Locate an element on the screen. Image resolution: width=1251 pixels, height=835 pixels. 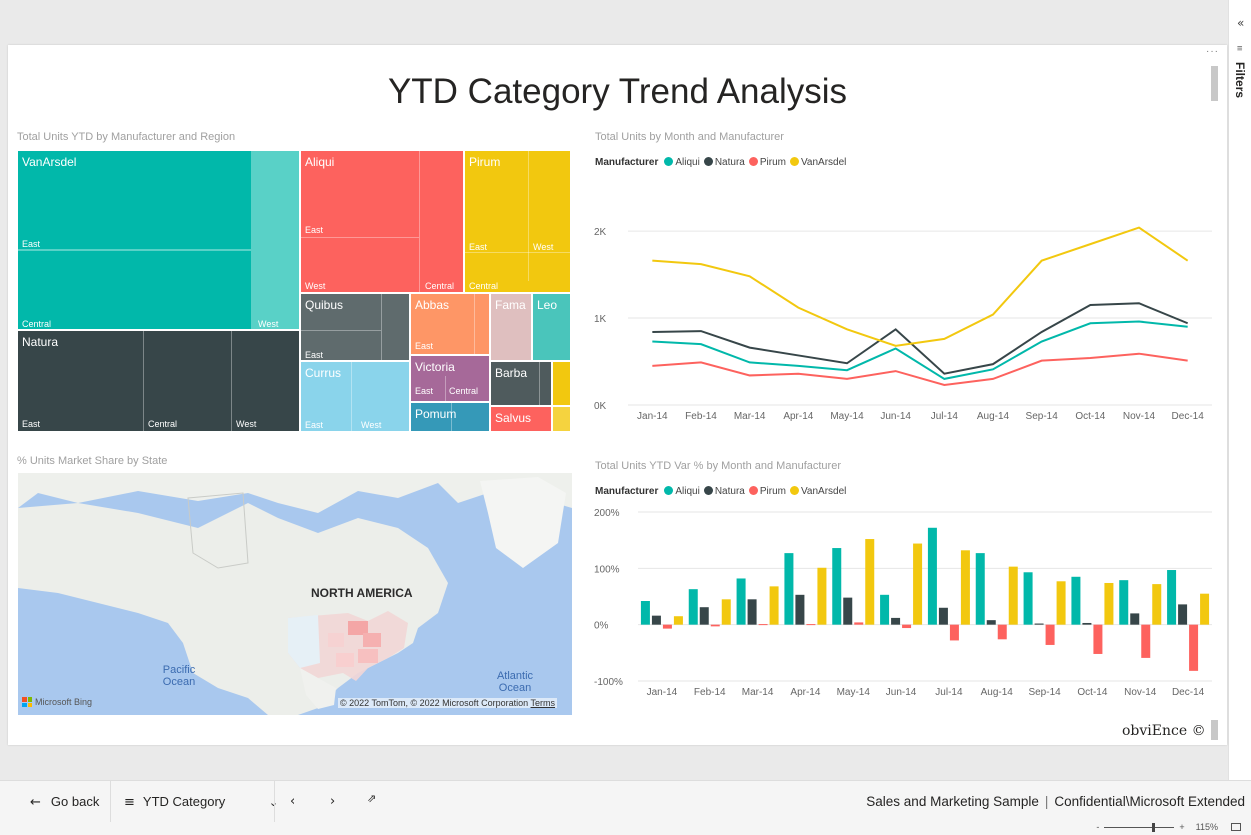
x-tick-label: Nov-14 is located at coordinates (1140, 692).